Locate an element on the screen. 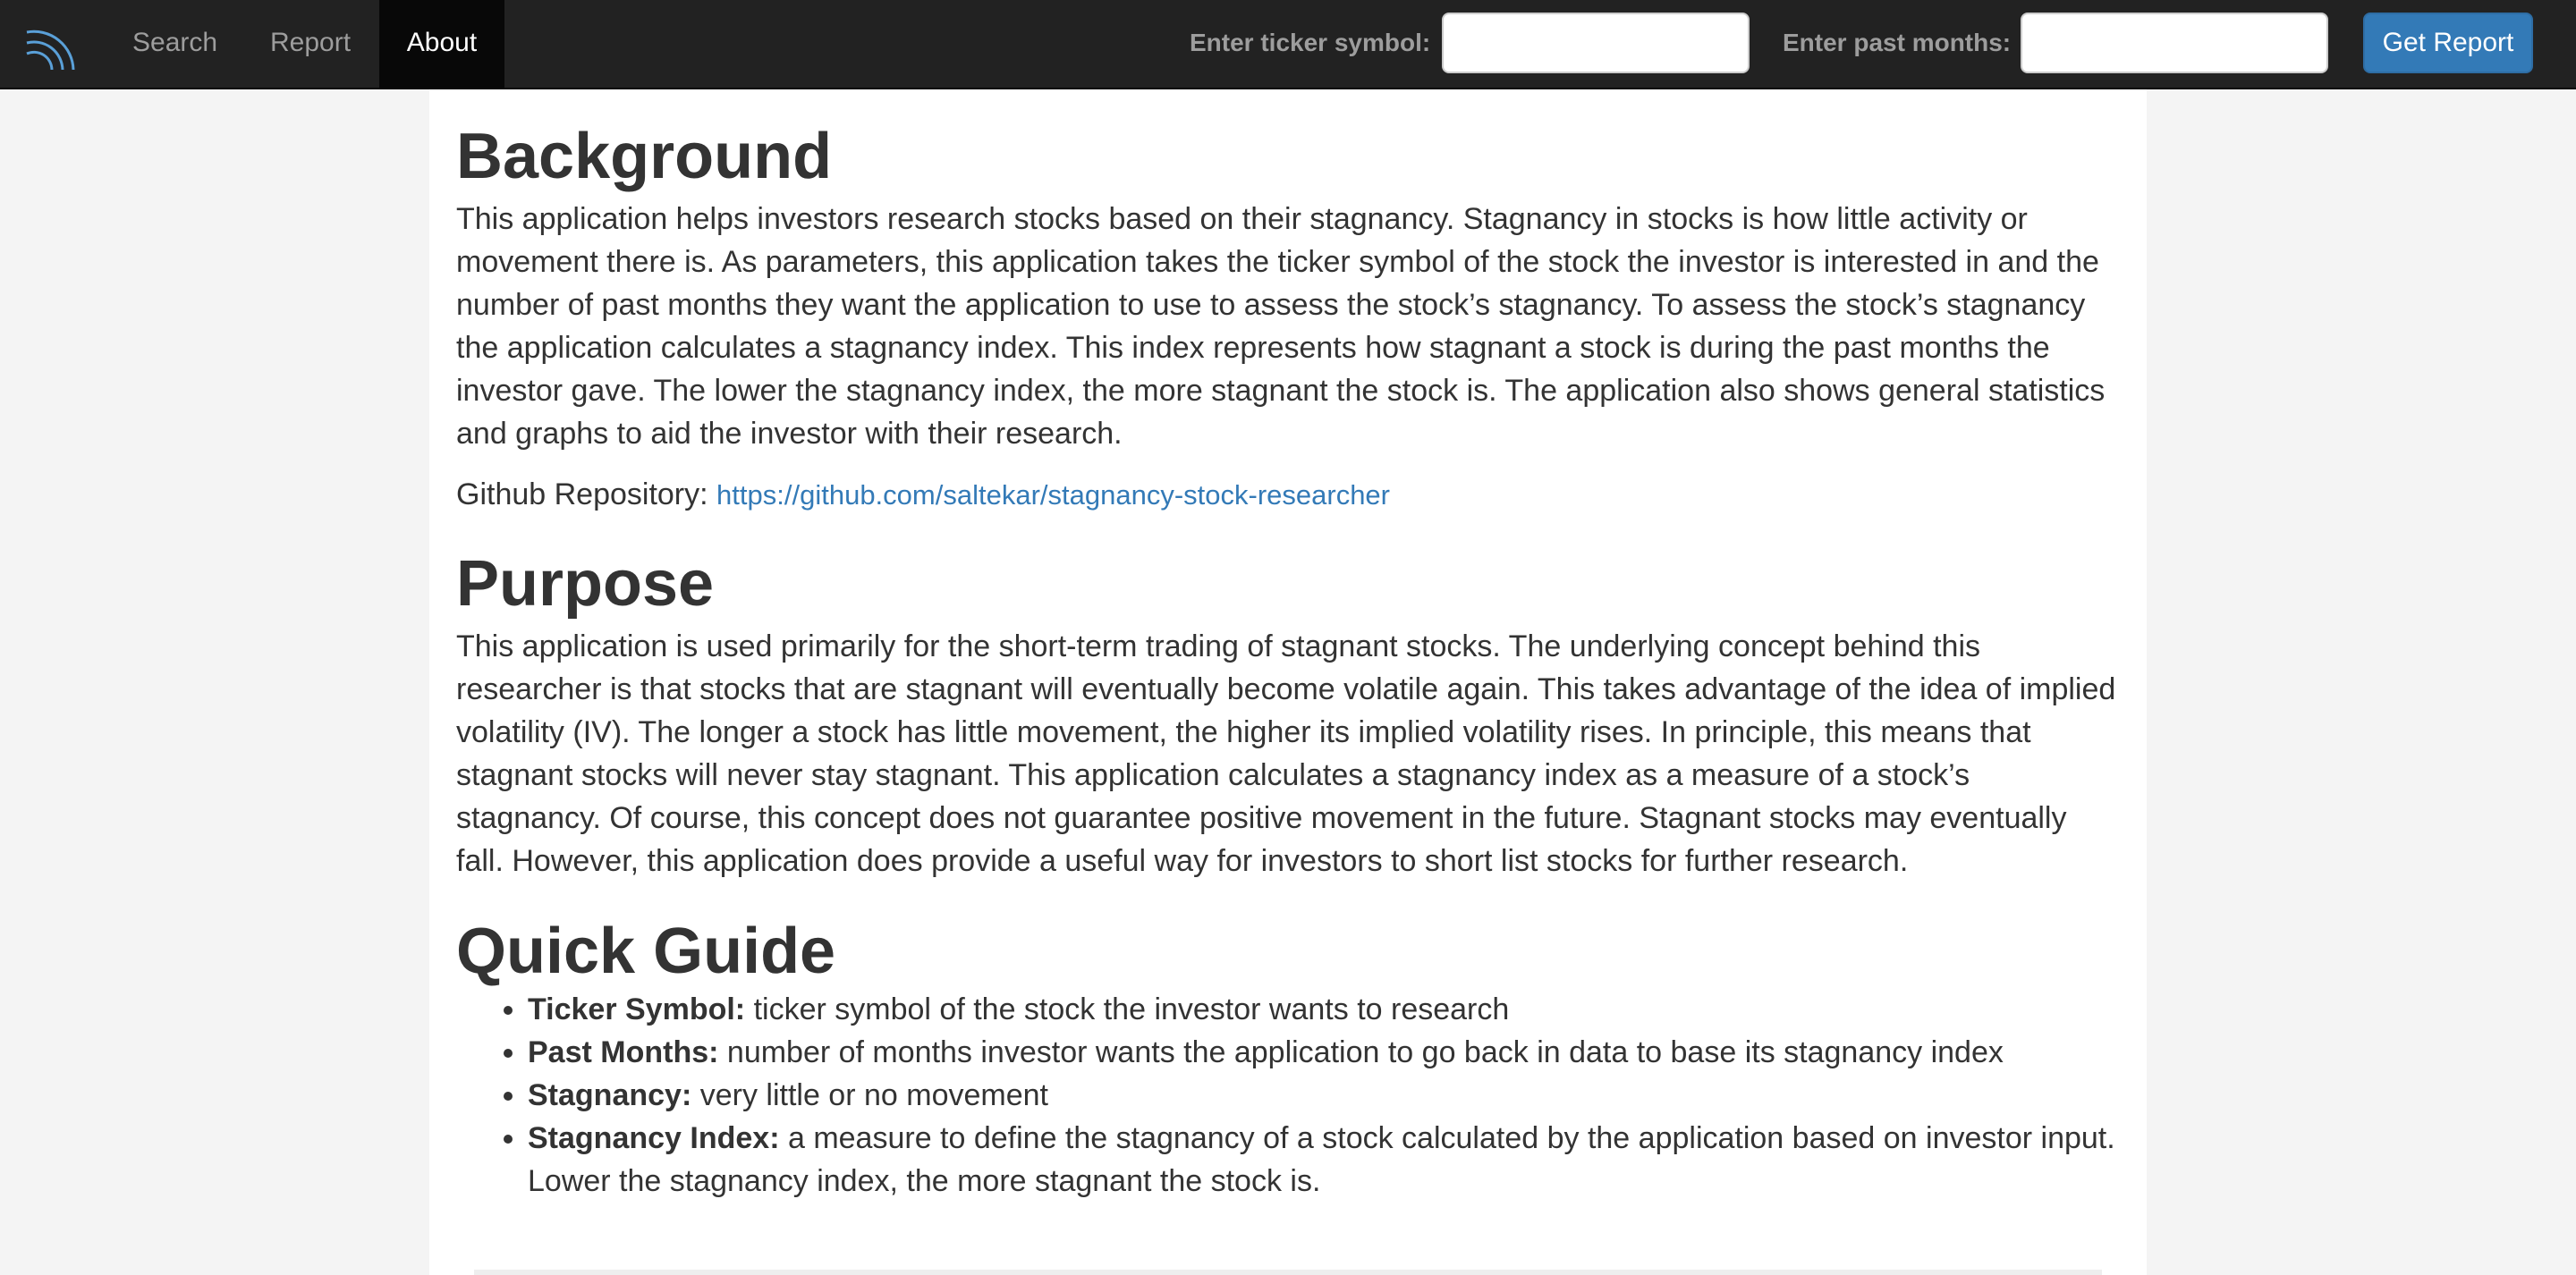 This screenshot has height=1275, width=2576. signal-arcs-icon is located at coordinates (51, 46).